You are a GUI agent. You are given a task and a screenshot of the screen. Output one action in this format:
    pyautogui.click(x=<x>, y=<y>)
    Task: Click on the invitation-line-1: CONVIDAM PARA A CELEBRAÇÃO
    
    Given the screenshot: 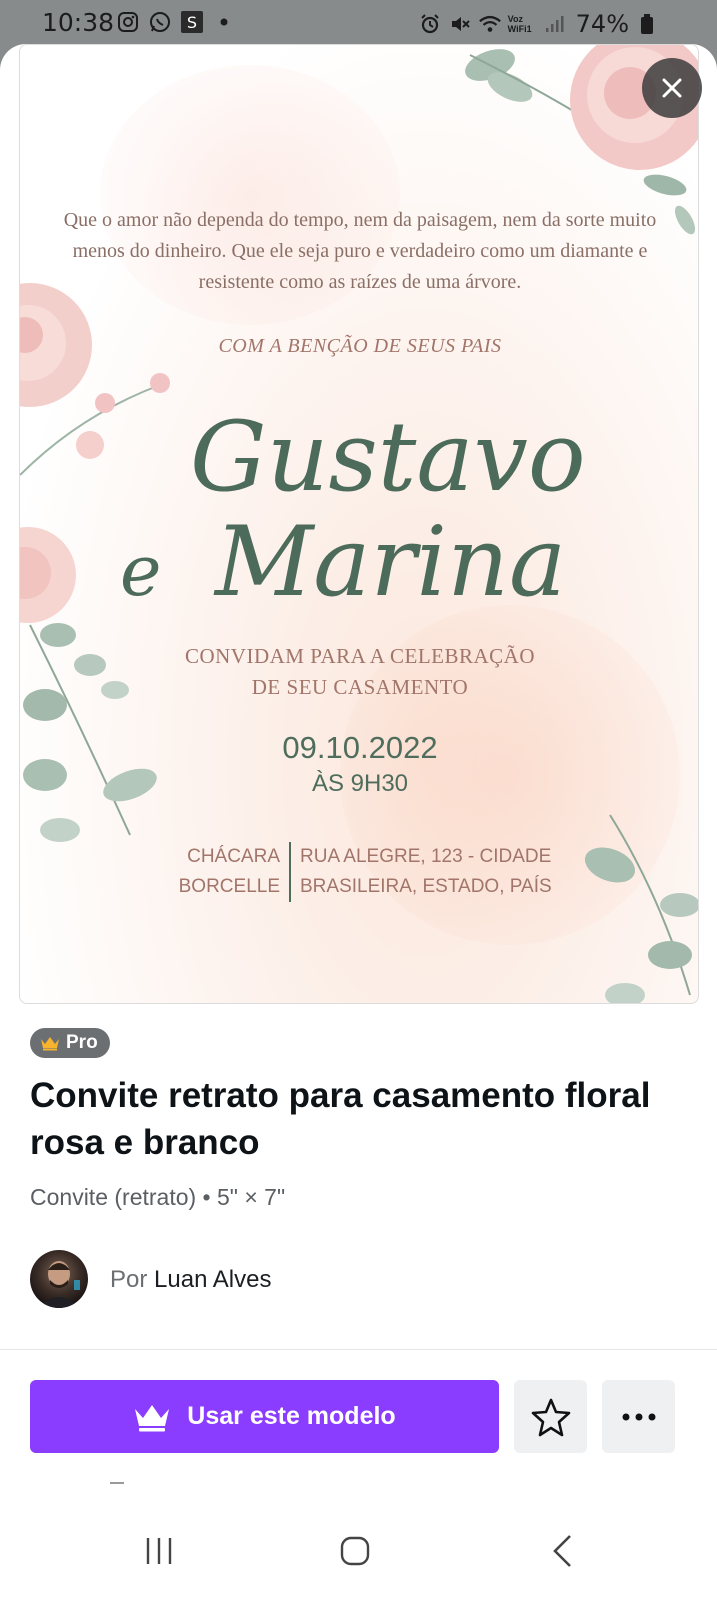 What is the action you would take?
    pyautogui.click(x=360, y=656)
    